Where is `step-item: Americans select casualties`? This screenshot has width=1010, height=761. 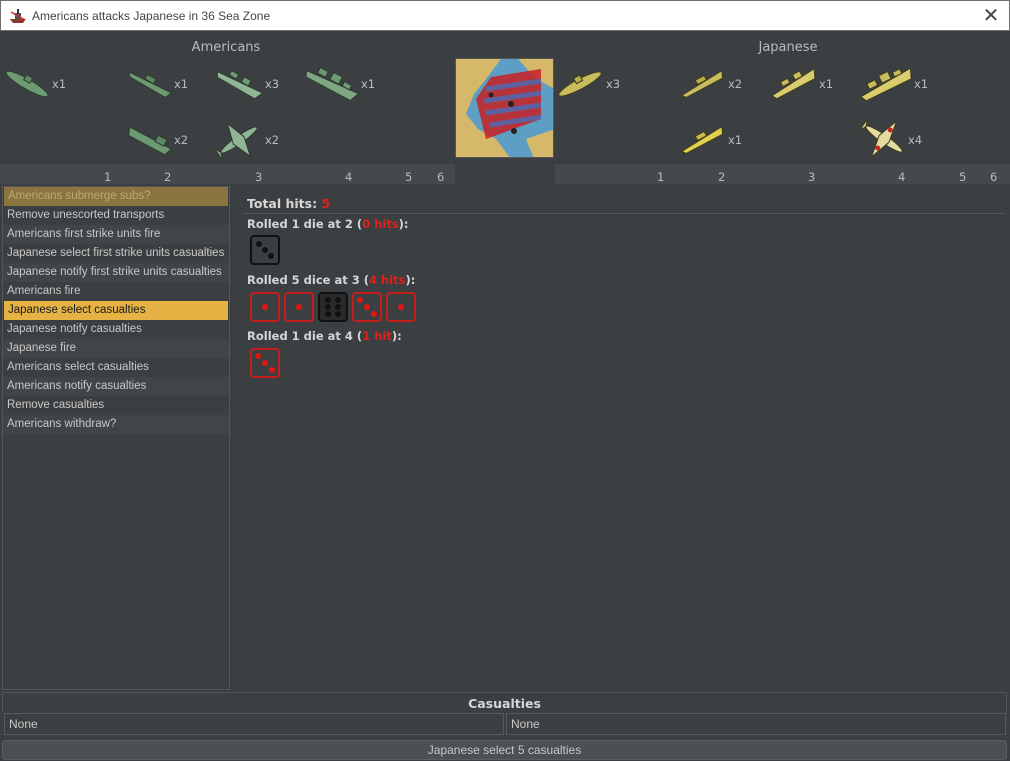
step-item: Americans select casualties is located at coordinates (116, 367).